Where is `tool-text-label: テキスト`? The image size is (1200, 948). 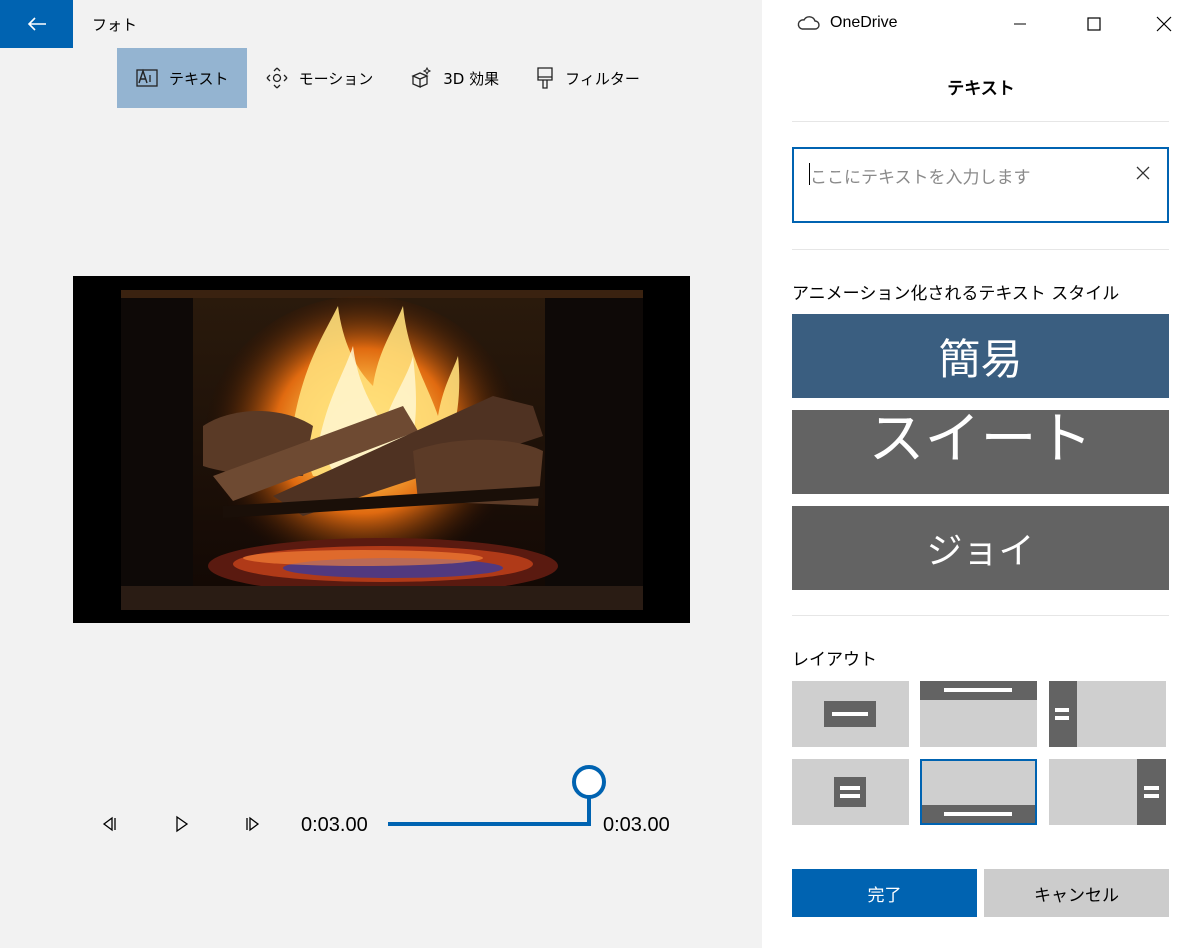 tool-text-label: テキスト is located at coordinates (199, 78).